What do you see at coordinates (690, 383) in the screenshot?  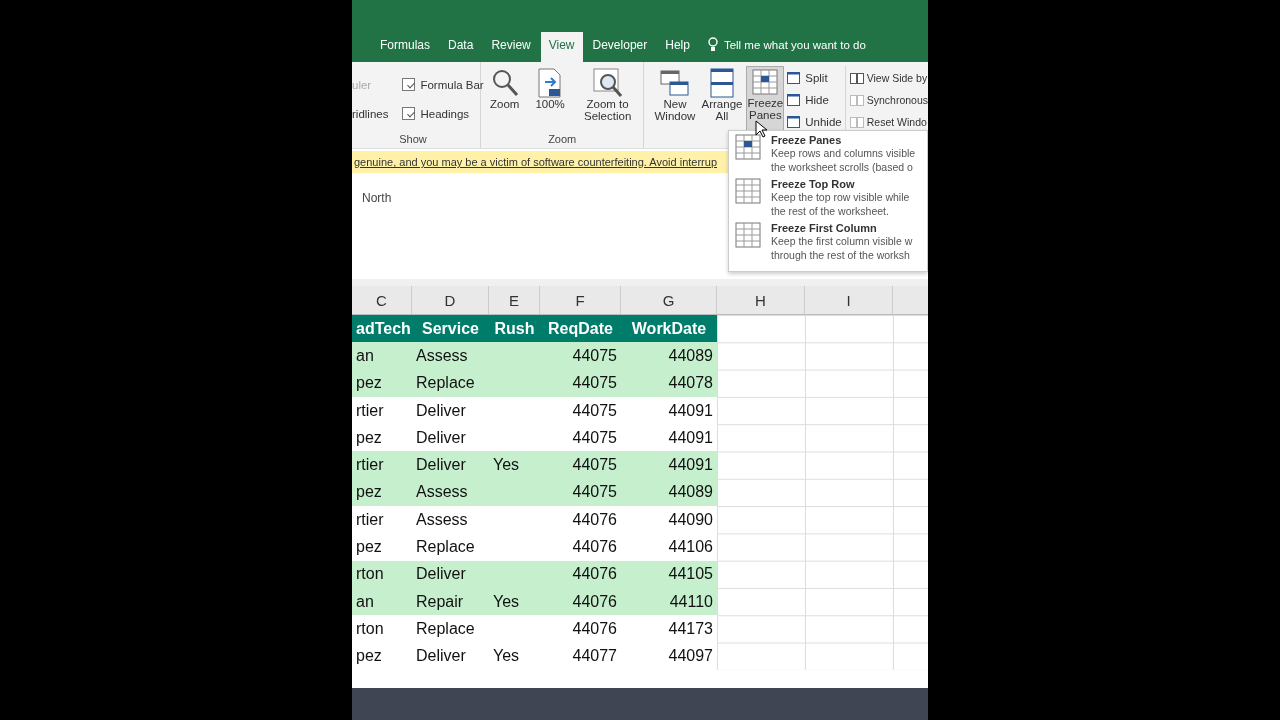 I see `table-cell-text: 44078` at bounding box center [690, 383].